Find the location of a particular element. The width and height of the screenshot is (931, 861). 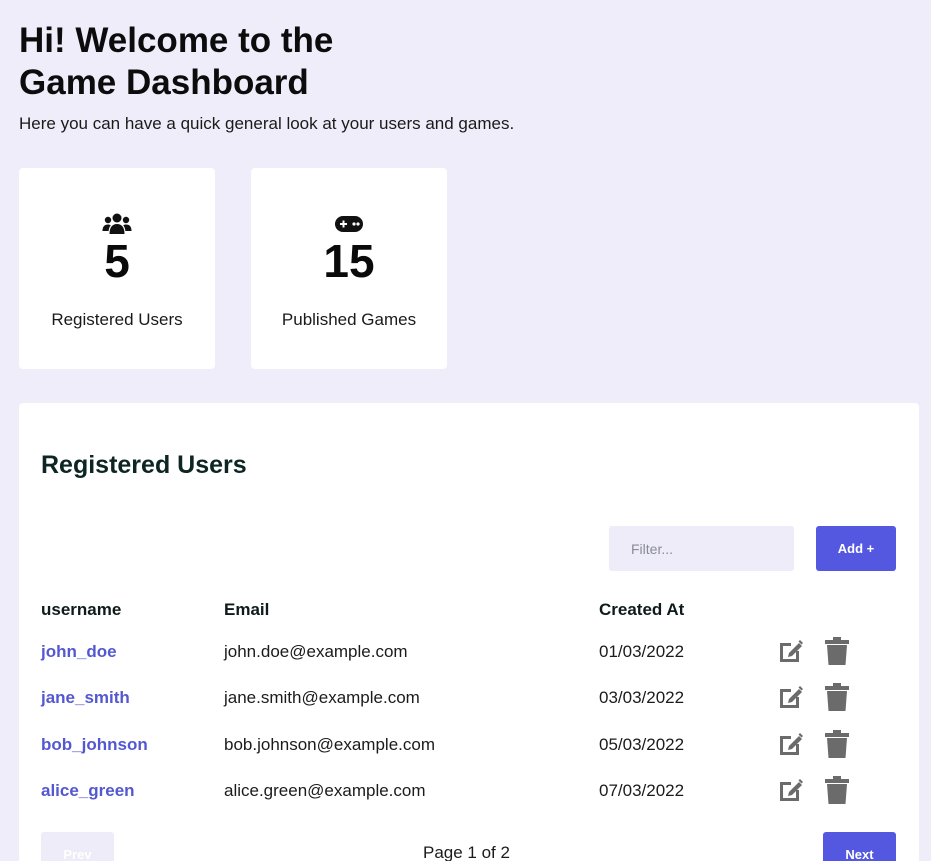

add-user-button: Add + is located at coordinates (856, 548).